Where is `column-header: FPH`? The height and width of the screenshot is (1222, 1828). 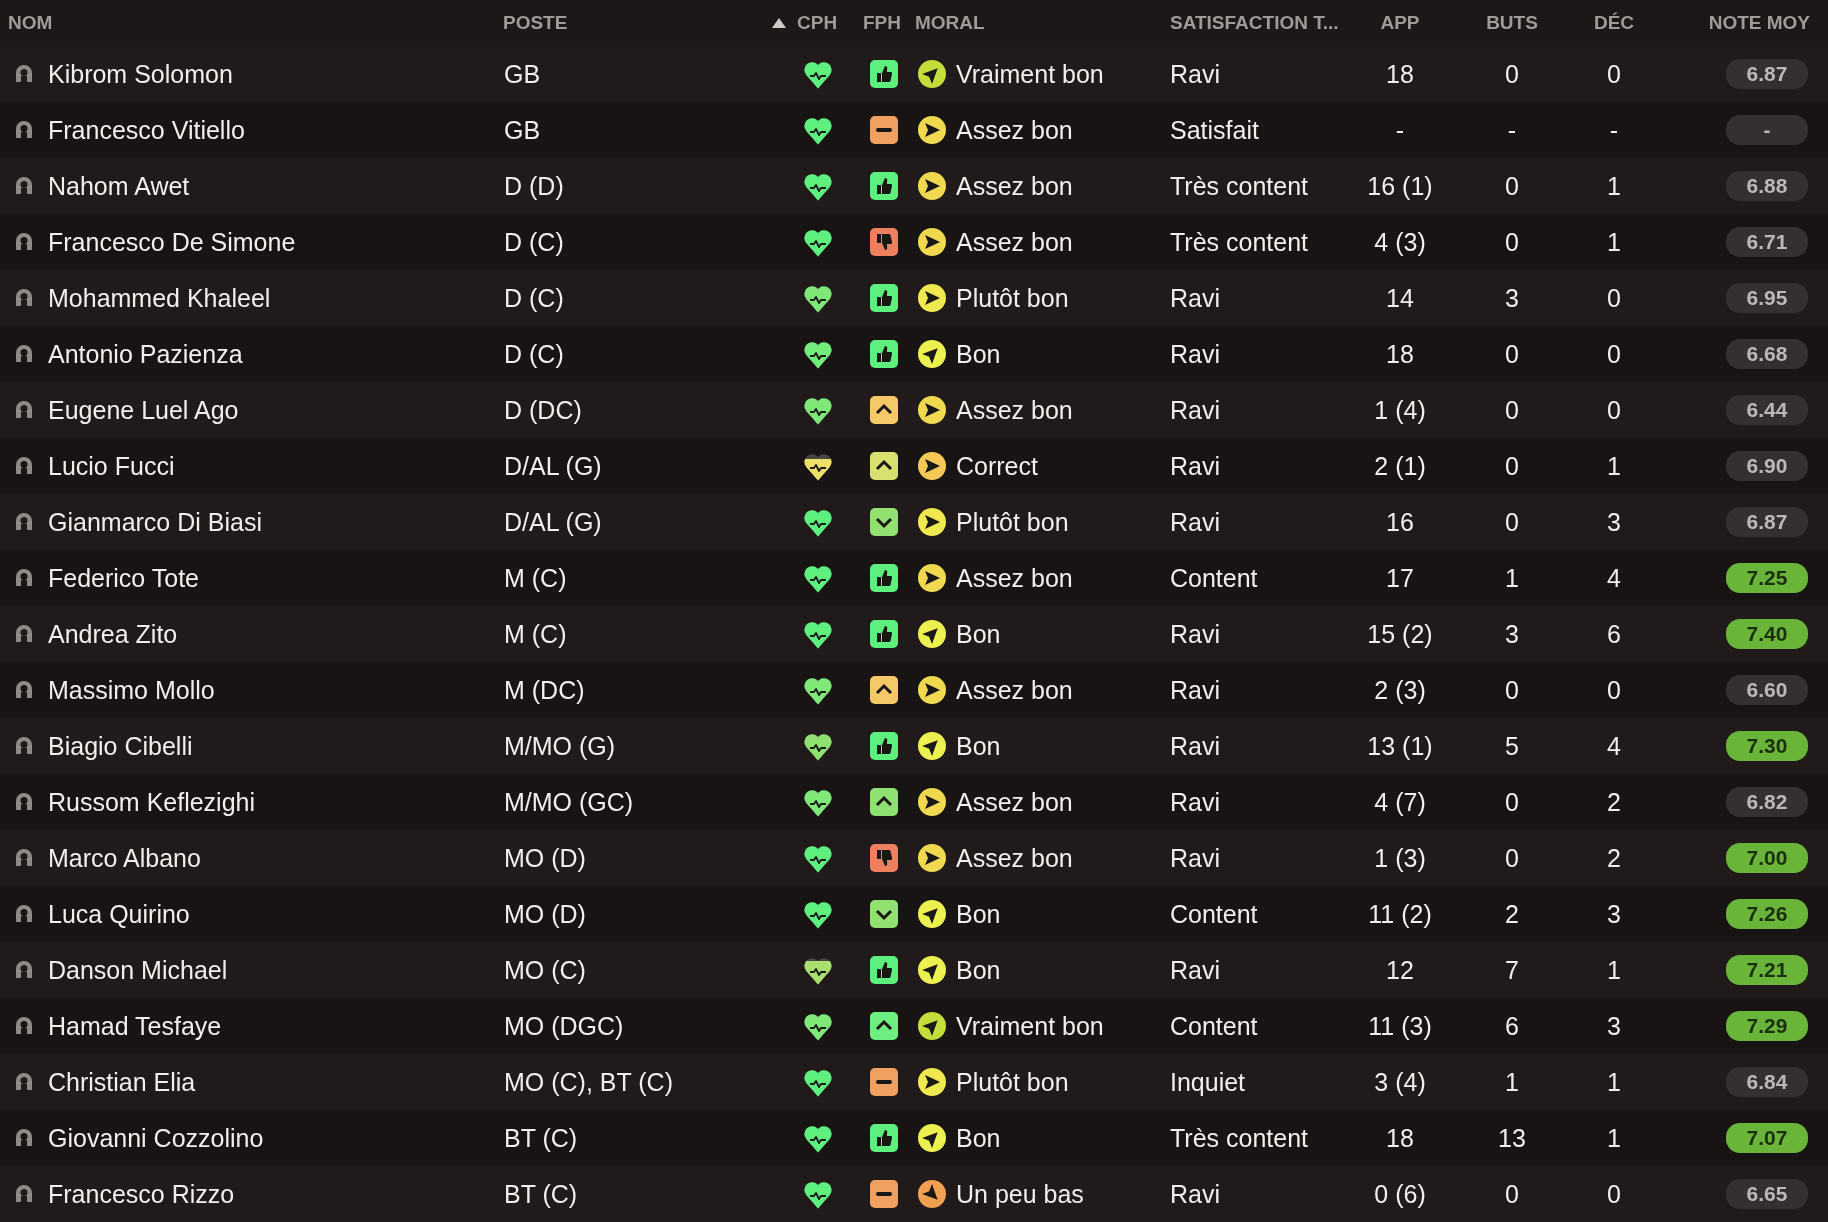 column-header: FPH is located at coordinates (882, 23).